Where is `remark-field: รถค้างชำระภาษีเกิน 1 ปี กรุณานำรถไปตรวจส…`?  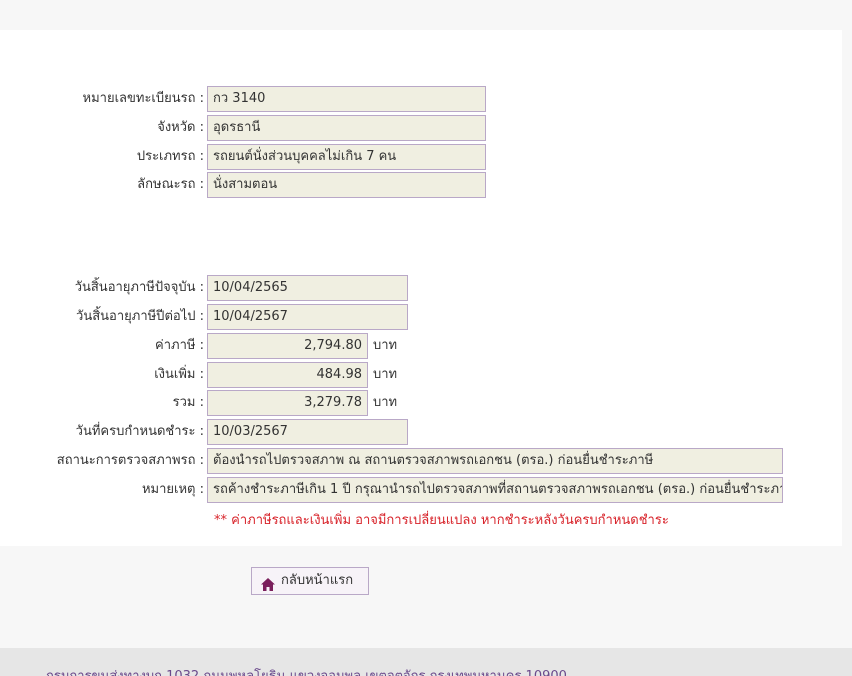
remark-field: รถค้างชำระภาษีเกิน 1 ปี กรุณานำรถไปตรวจส… is located at coordinates (495, 490).